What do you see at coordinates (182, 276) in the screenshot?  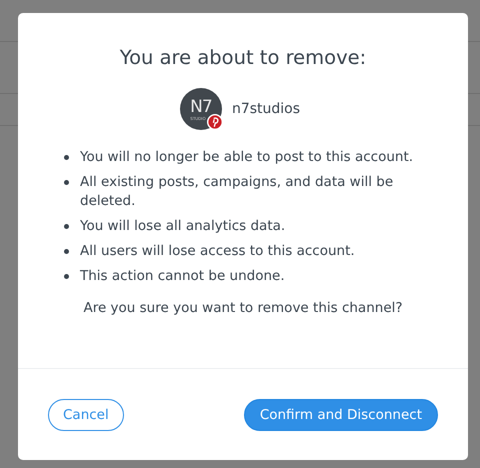 I see `consequence-text: This action cannot be undone.` at bounding box center [182, 276].